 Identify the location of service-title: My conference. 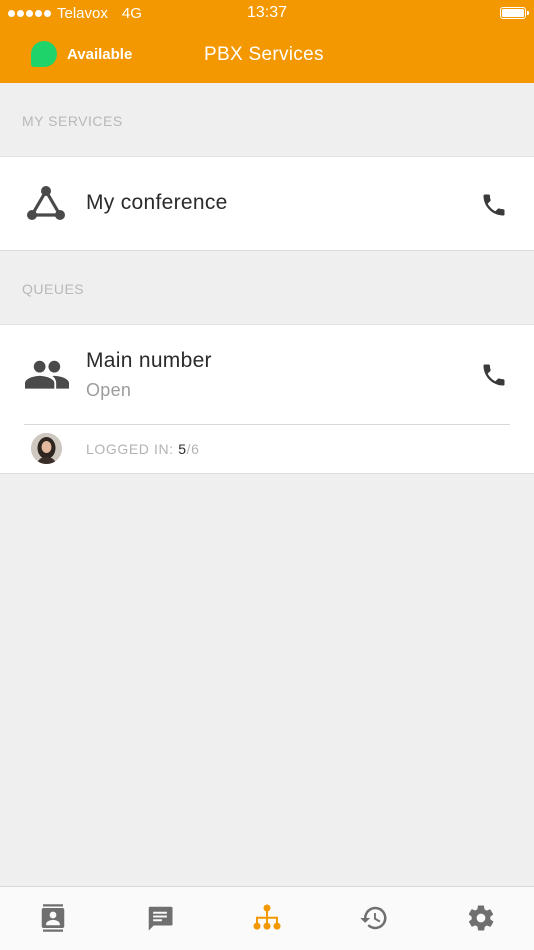
(157, 202).